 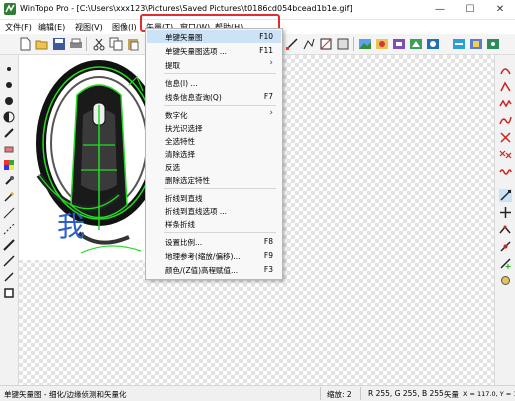 What do you see at coordinates (309, 44) in the screenshot?
I see `polyline-tool-icon` at bounding box center [309, 44].